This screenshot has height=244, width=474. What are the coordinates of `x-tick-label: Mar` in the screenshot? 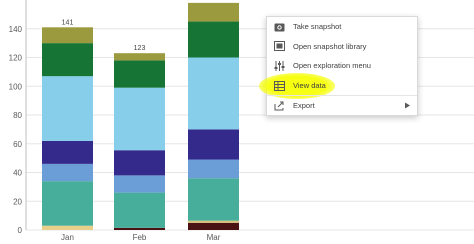 It's located at (214, 237).